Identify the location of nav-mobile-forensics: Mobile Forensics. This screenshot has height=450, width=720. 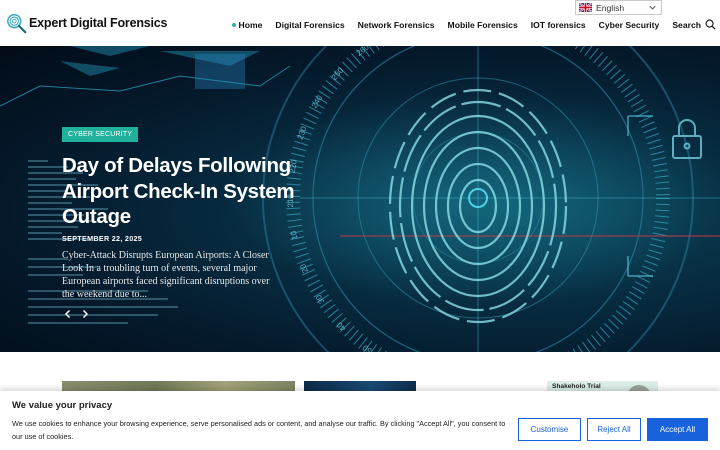
(483, 25).